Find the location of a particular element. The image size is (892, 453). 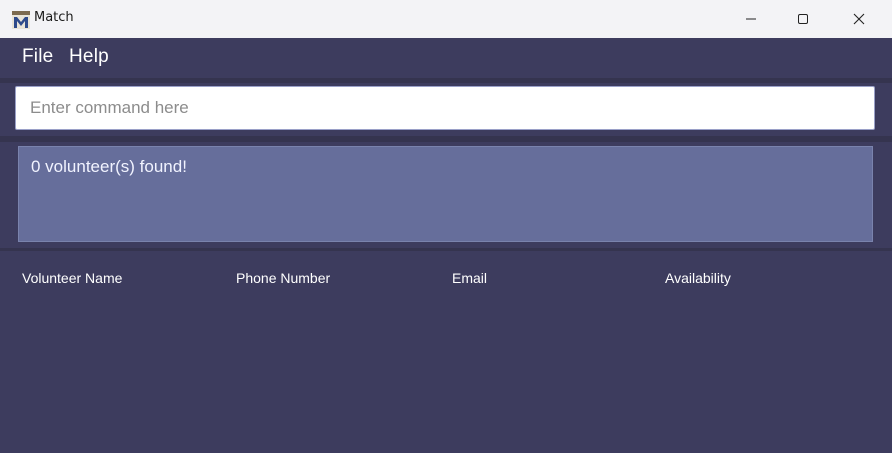

command-input is located at coordinates (445, 108).